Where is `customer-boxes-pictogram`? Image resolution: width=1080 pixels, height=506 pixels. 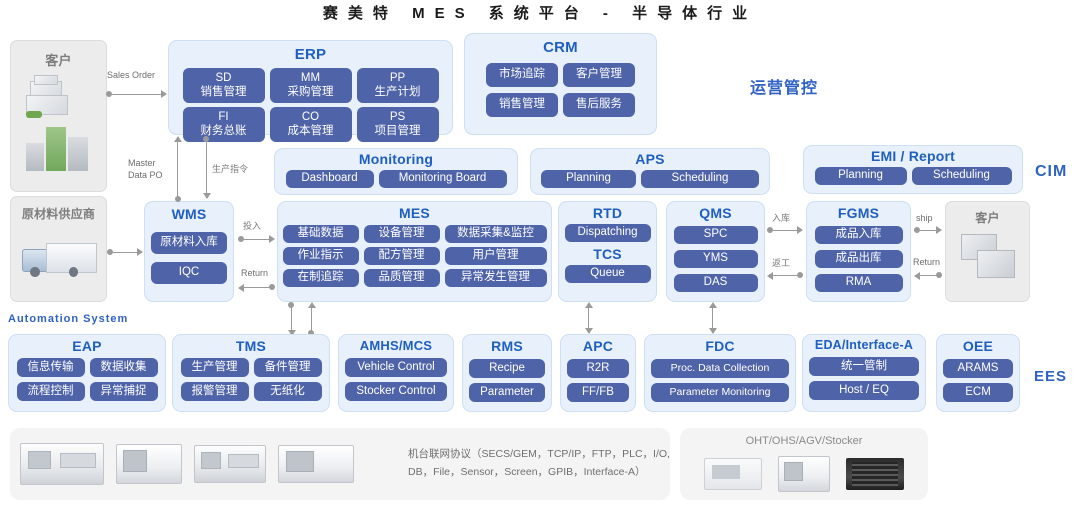
customer-boxes-pictogram is located at coordinates (59, 98).